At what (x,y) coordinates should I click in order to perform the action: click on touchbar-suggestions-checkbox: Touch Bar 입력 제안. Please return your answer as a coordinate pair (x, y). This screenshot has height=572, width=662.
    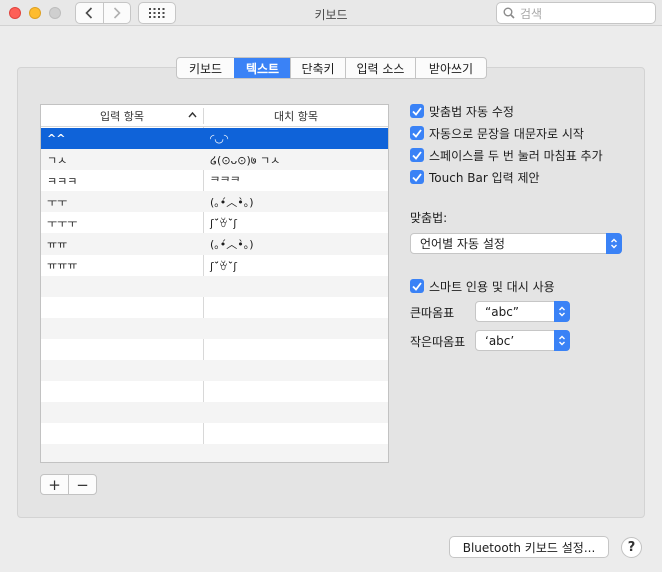
    Looking at the image, I should click on (475, 177).